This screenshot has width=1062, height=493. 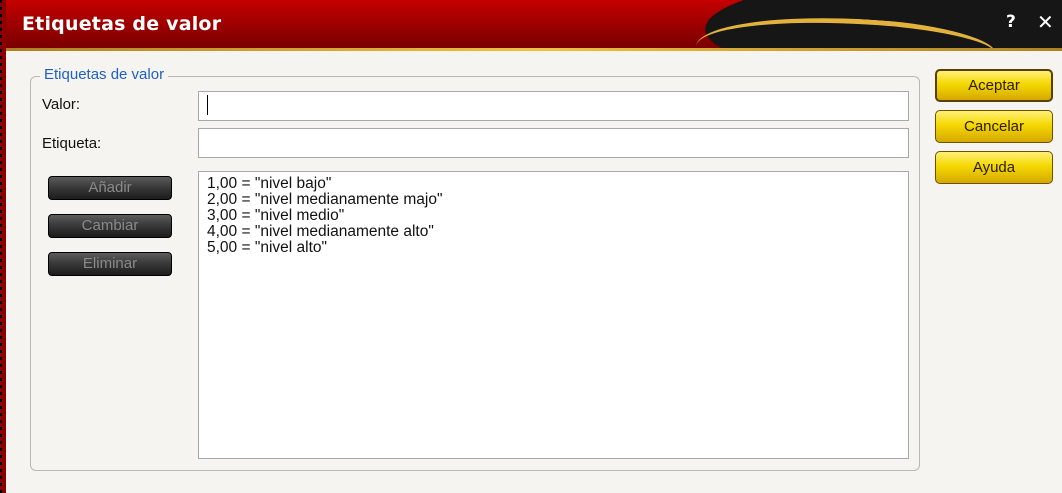 What do you see at coordinates (122, 24) in the screenshot?
I see `dialog-title: Etiquetas de valor` at bounding box center [122, 24].